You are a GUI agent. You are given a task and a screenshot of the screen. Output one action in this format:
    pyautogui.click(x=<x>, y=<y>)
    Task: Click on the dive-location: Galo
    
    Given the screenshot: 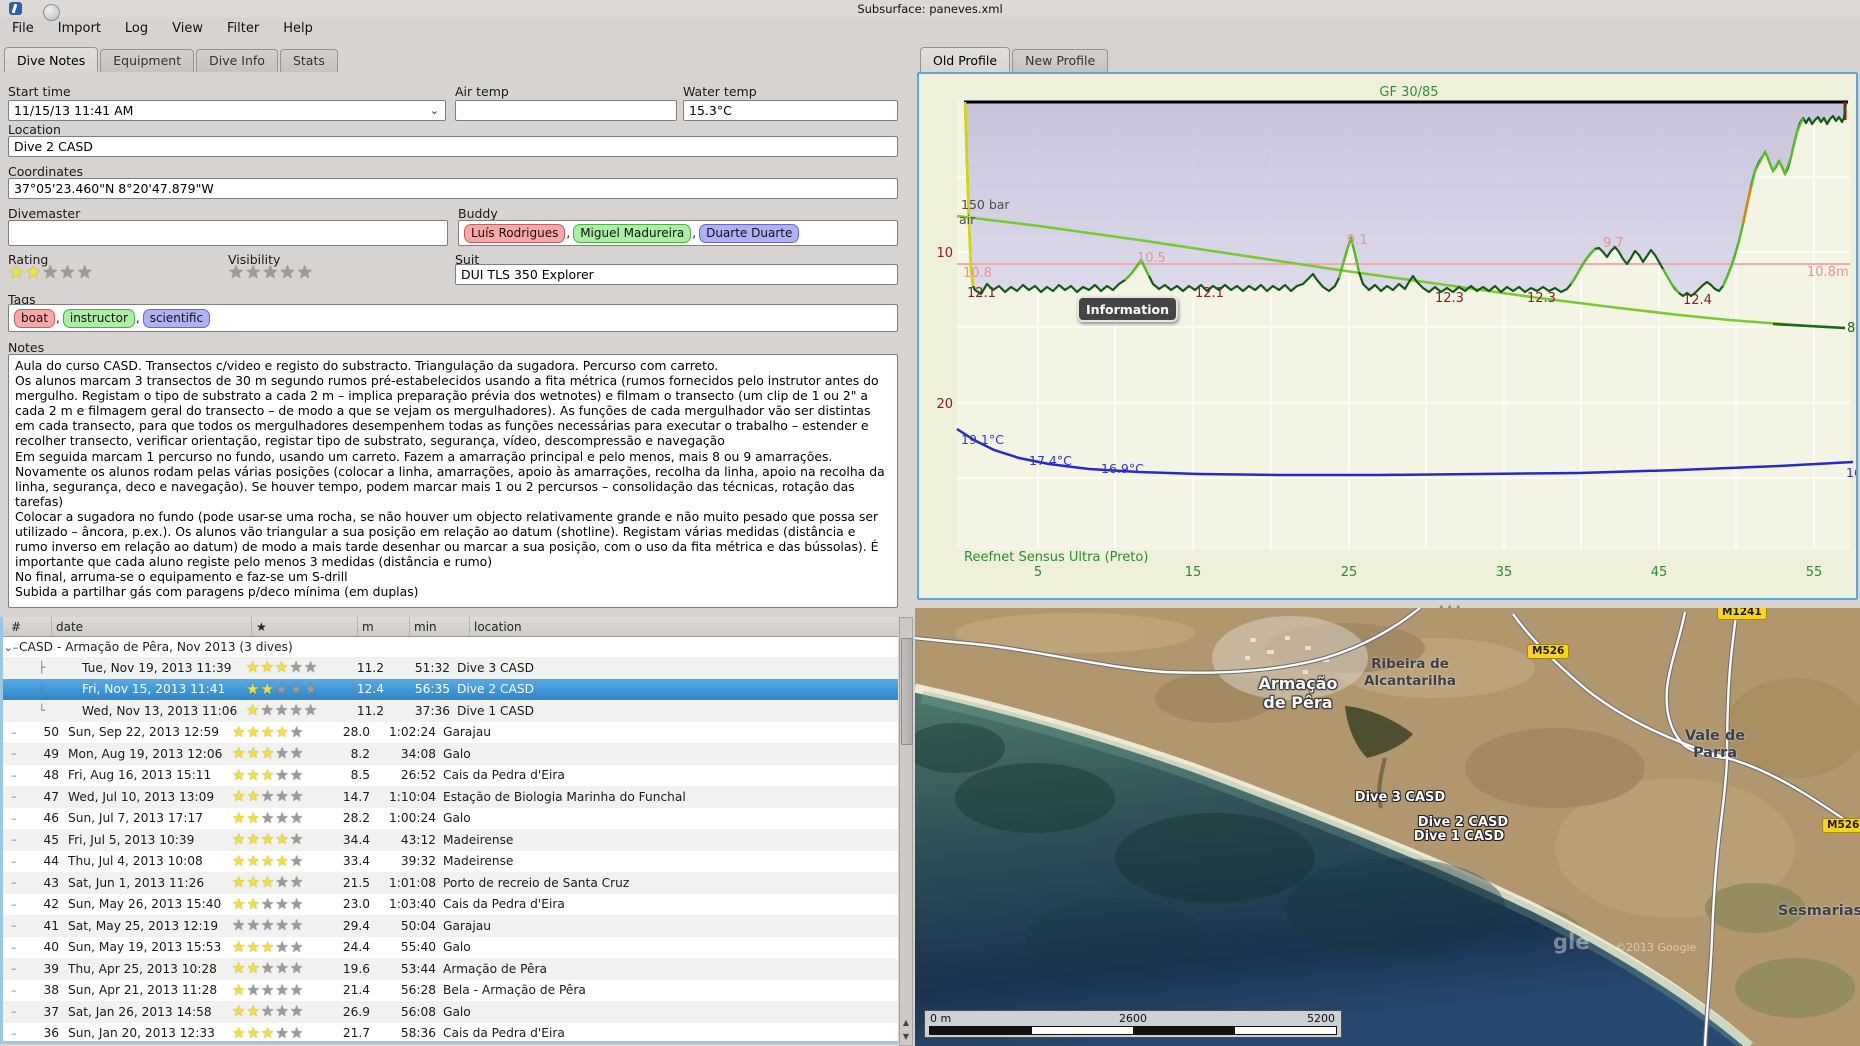 What is the action you would take?
    pyautogui.click(x=457, y=947)
    